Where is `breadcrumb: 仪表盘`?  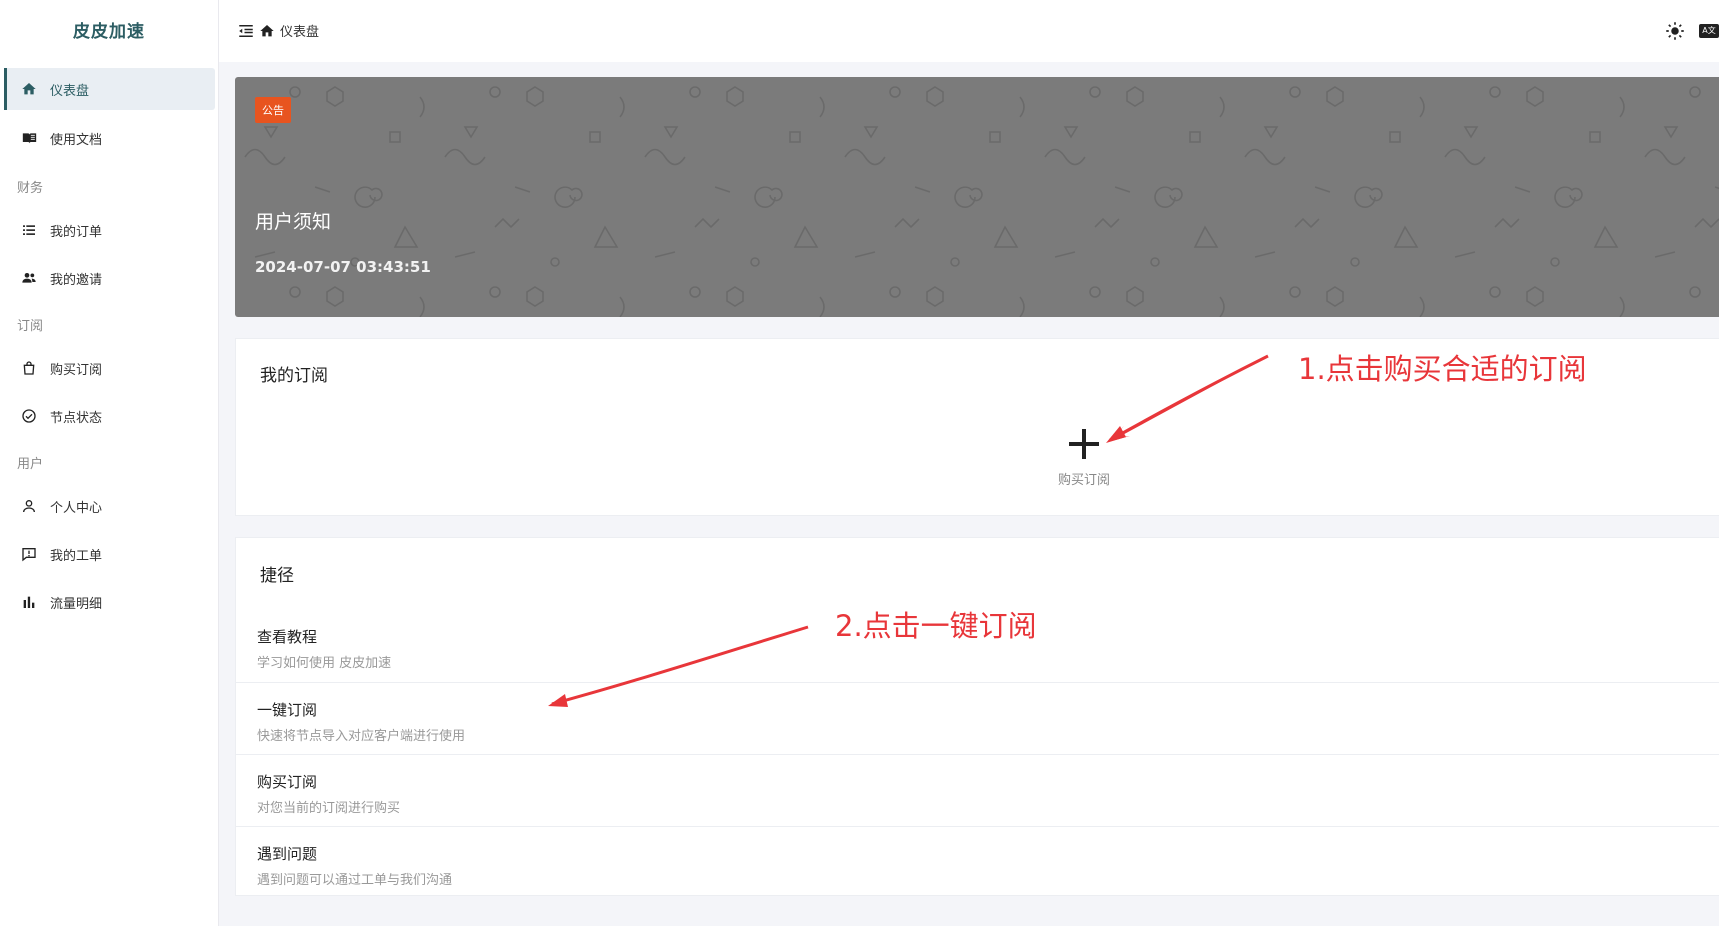 breadcrumb: 仪表盘 is located at coordinates (289, 30).